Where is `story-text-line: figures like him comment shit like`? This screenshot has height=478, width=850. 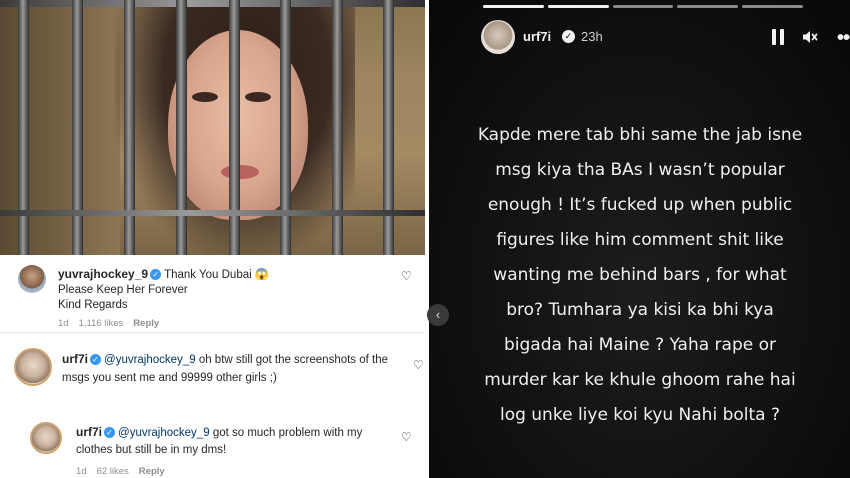 story-text-line: figures like him comment shit like is located at coordinates (640, 240).